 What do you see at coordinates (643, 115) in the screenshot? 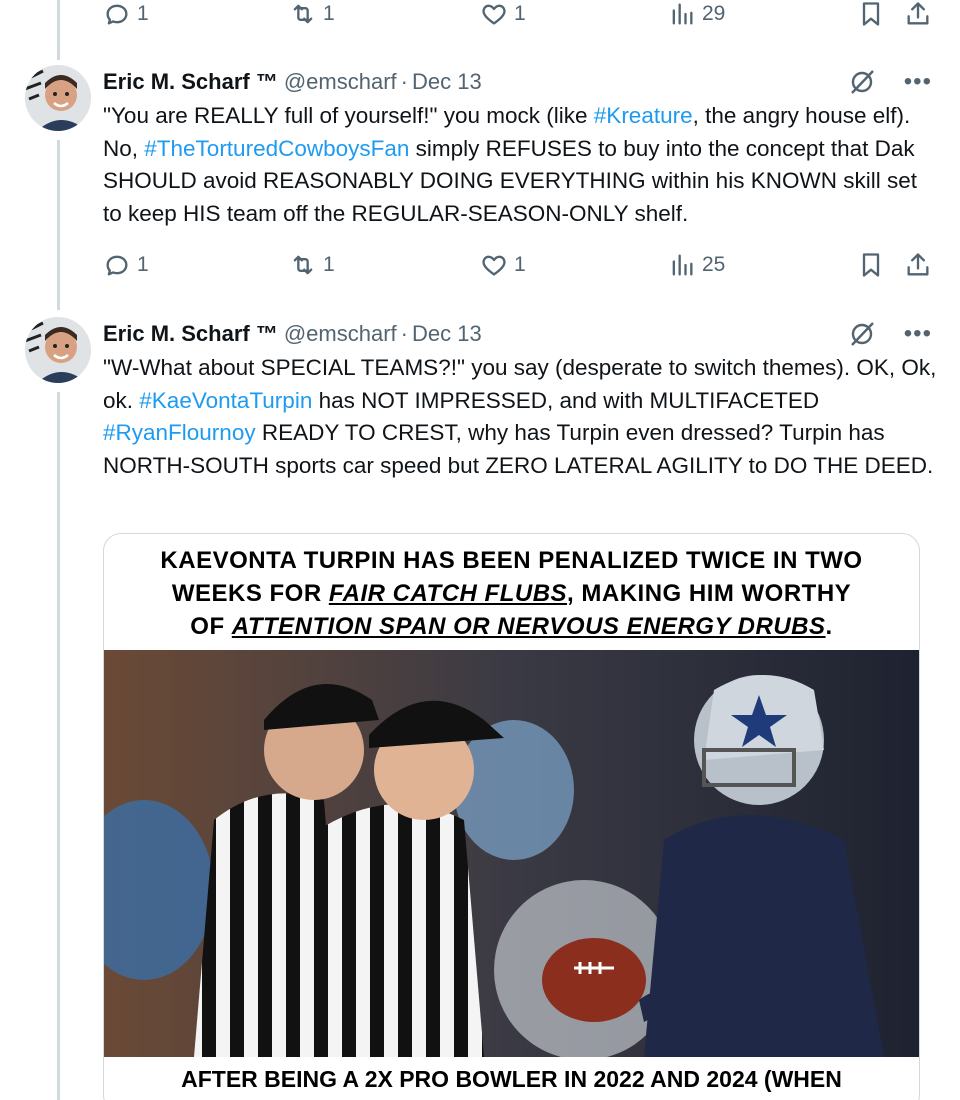
I see `hashtag-link: #Kreature` at bounding box center [643, 115].